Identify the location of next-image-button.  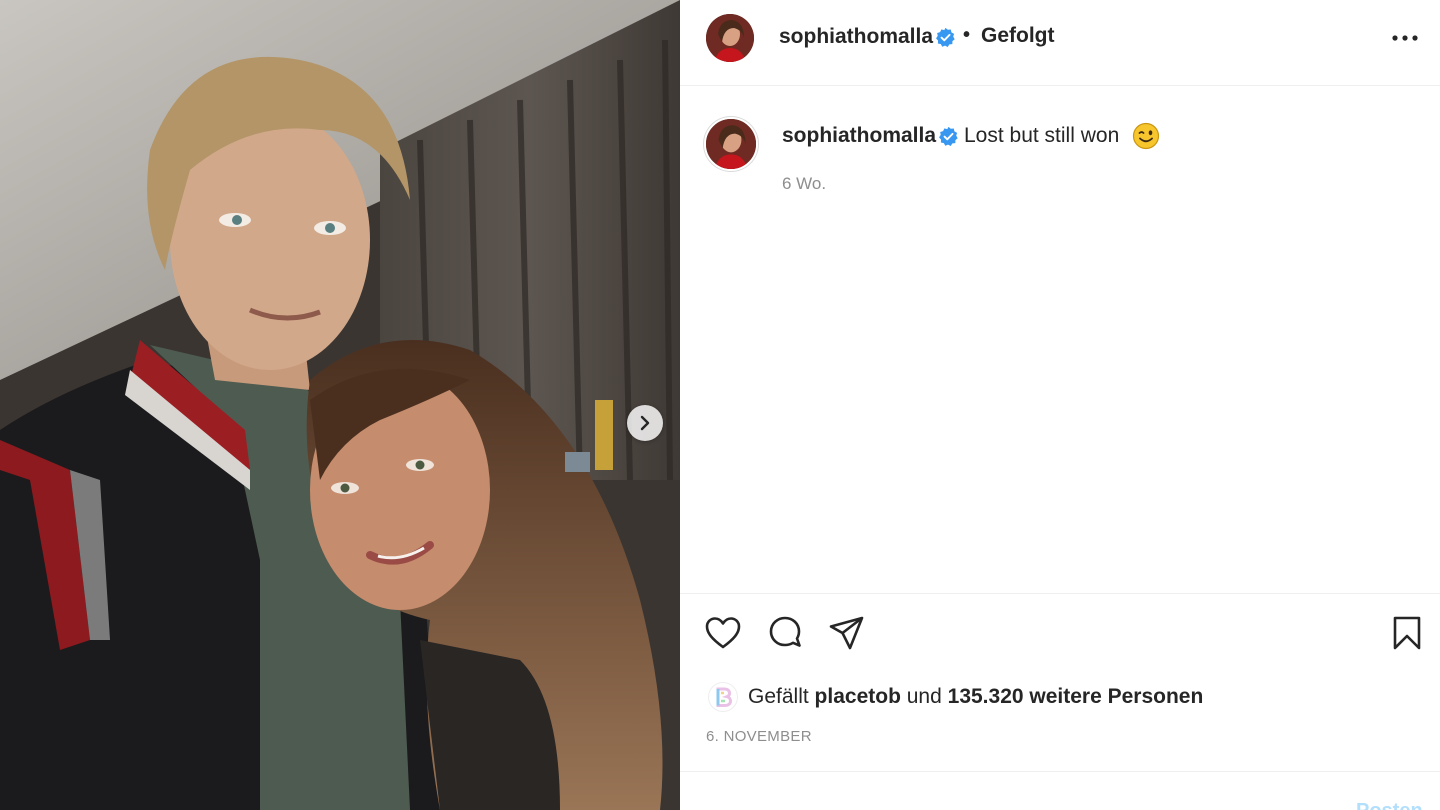
(645, 423).